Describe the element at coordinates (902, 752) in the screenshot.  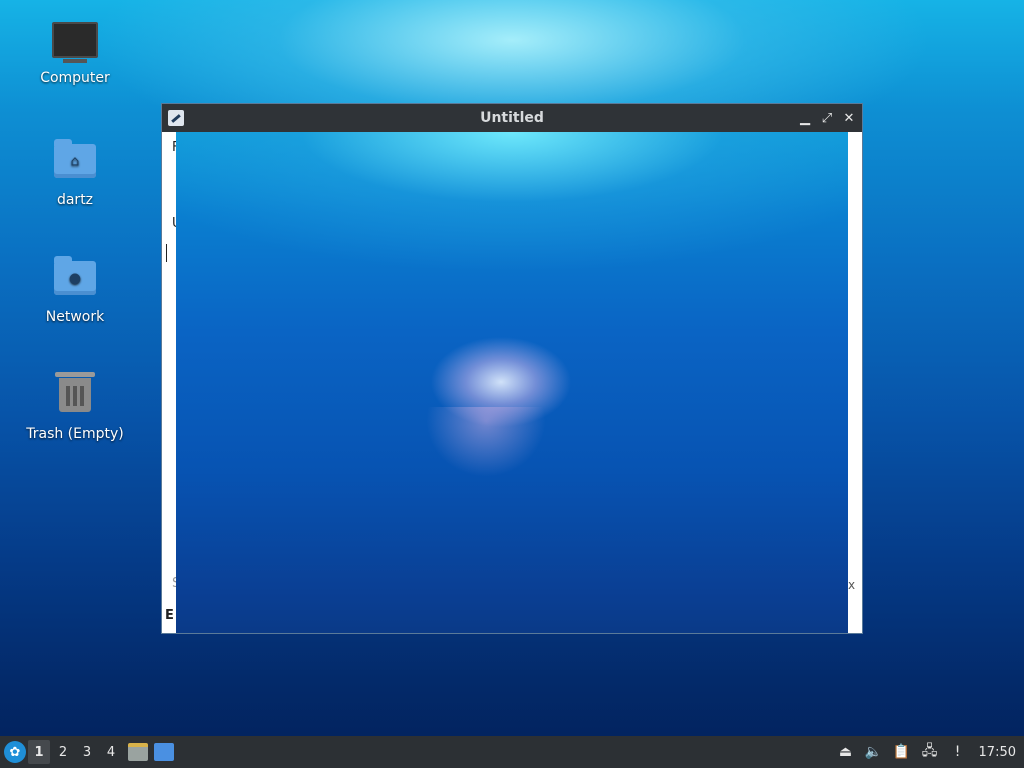
I see `clipboard-icon: 📋` at that location.